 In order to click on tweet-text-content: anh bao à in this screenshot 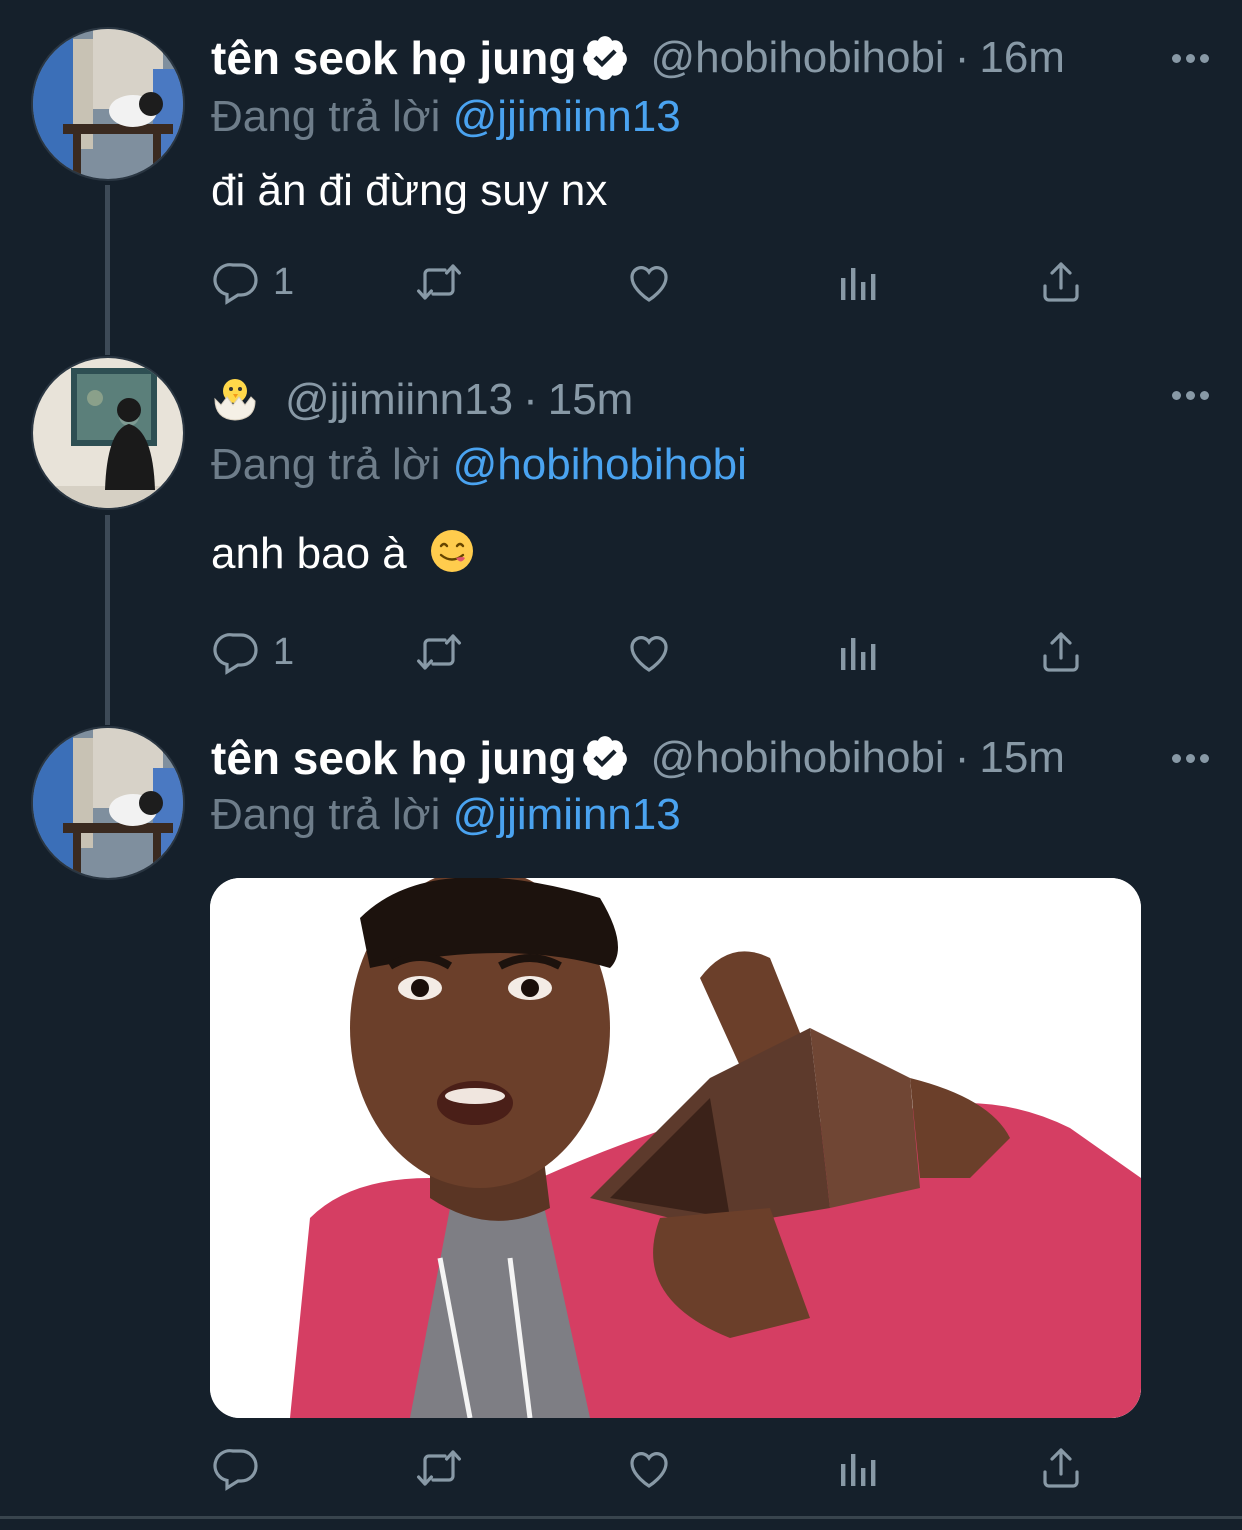, I will do `click(309, 554)`.